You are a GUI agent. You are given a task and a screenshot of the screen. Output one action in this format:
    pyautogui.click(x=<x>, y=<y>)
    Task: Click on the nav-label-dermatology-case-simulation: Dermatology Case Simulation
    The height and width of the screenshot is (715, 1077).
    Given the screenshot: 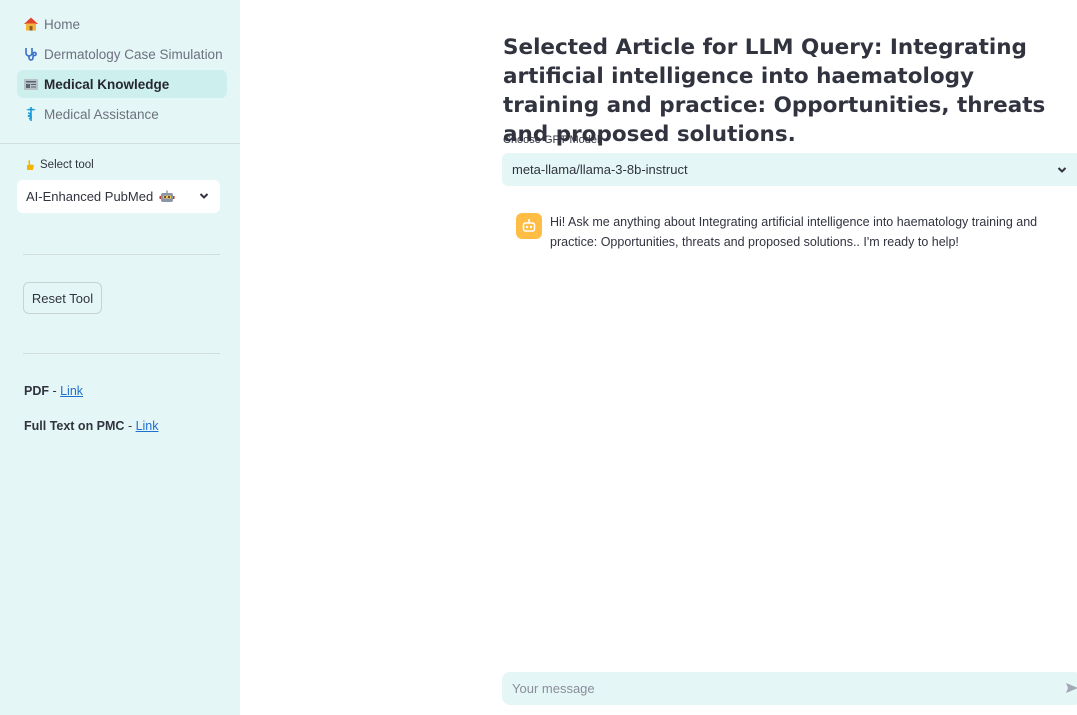 What is the action you would take?
    pyautogui.click(x=133, y=54)
    